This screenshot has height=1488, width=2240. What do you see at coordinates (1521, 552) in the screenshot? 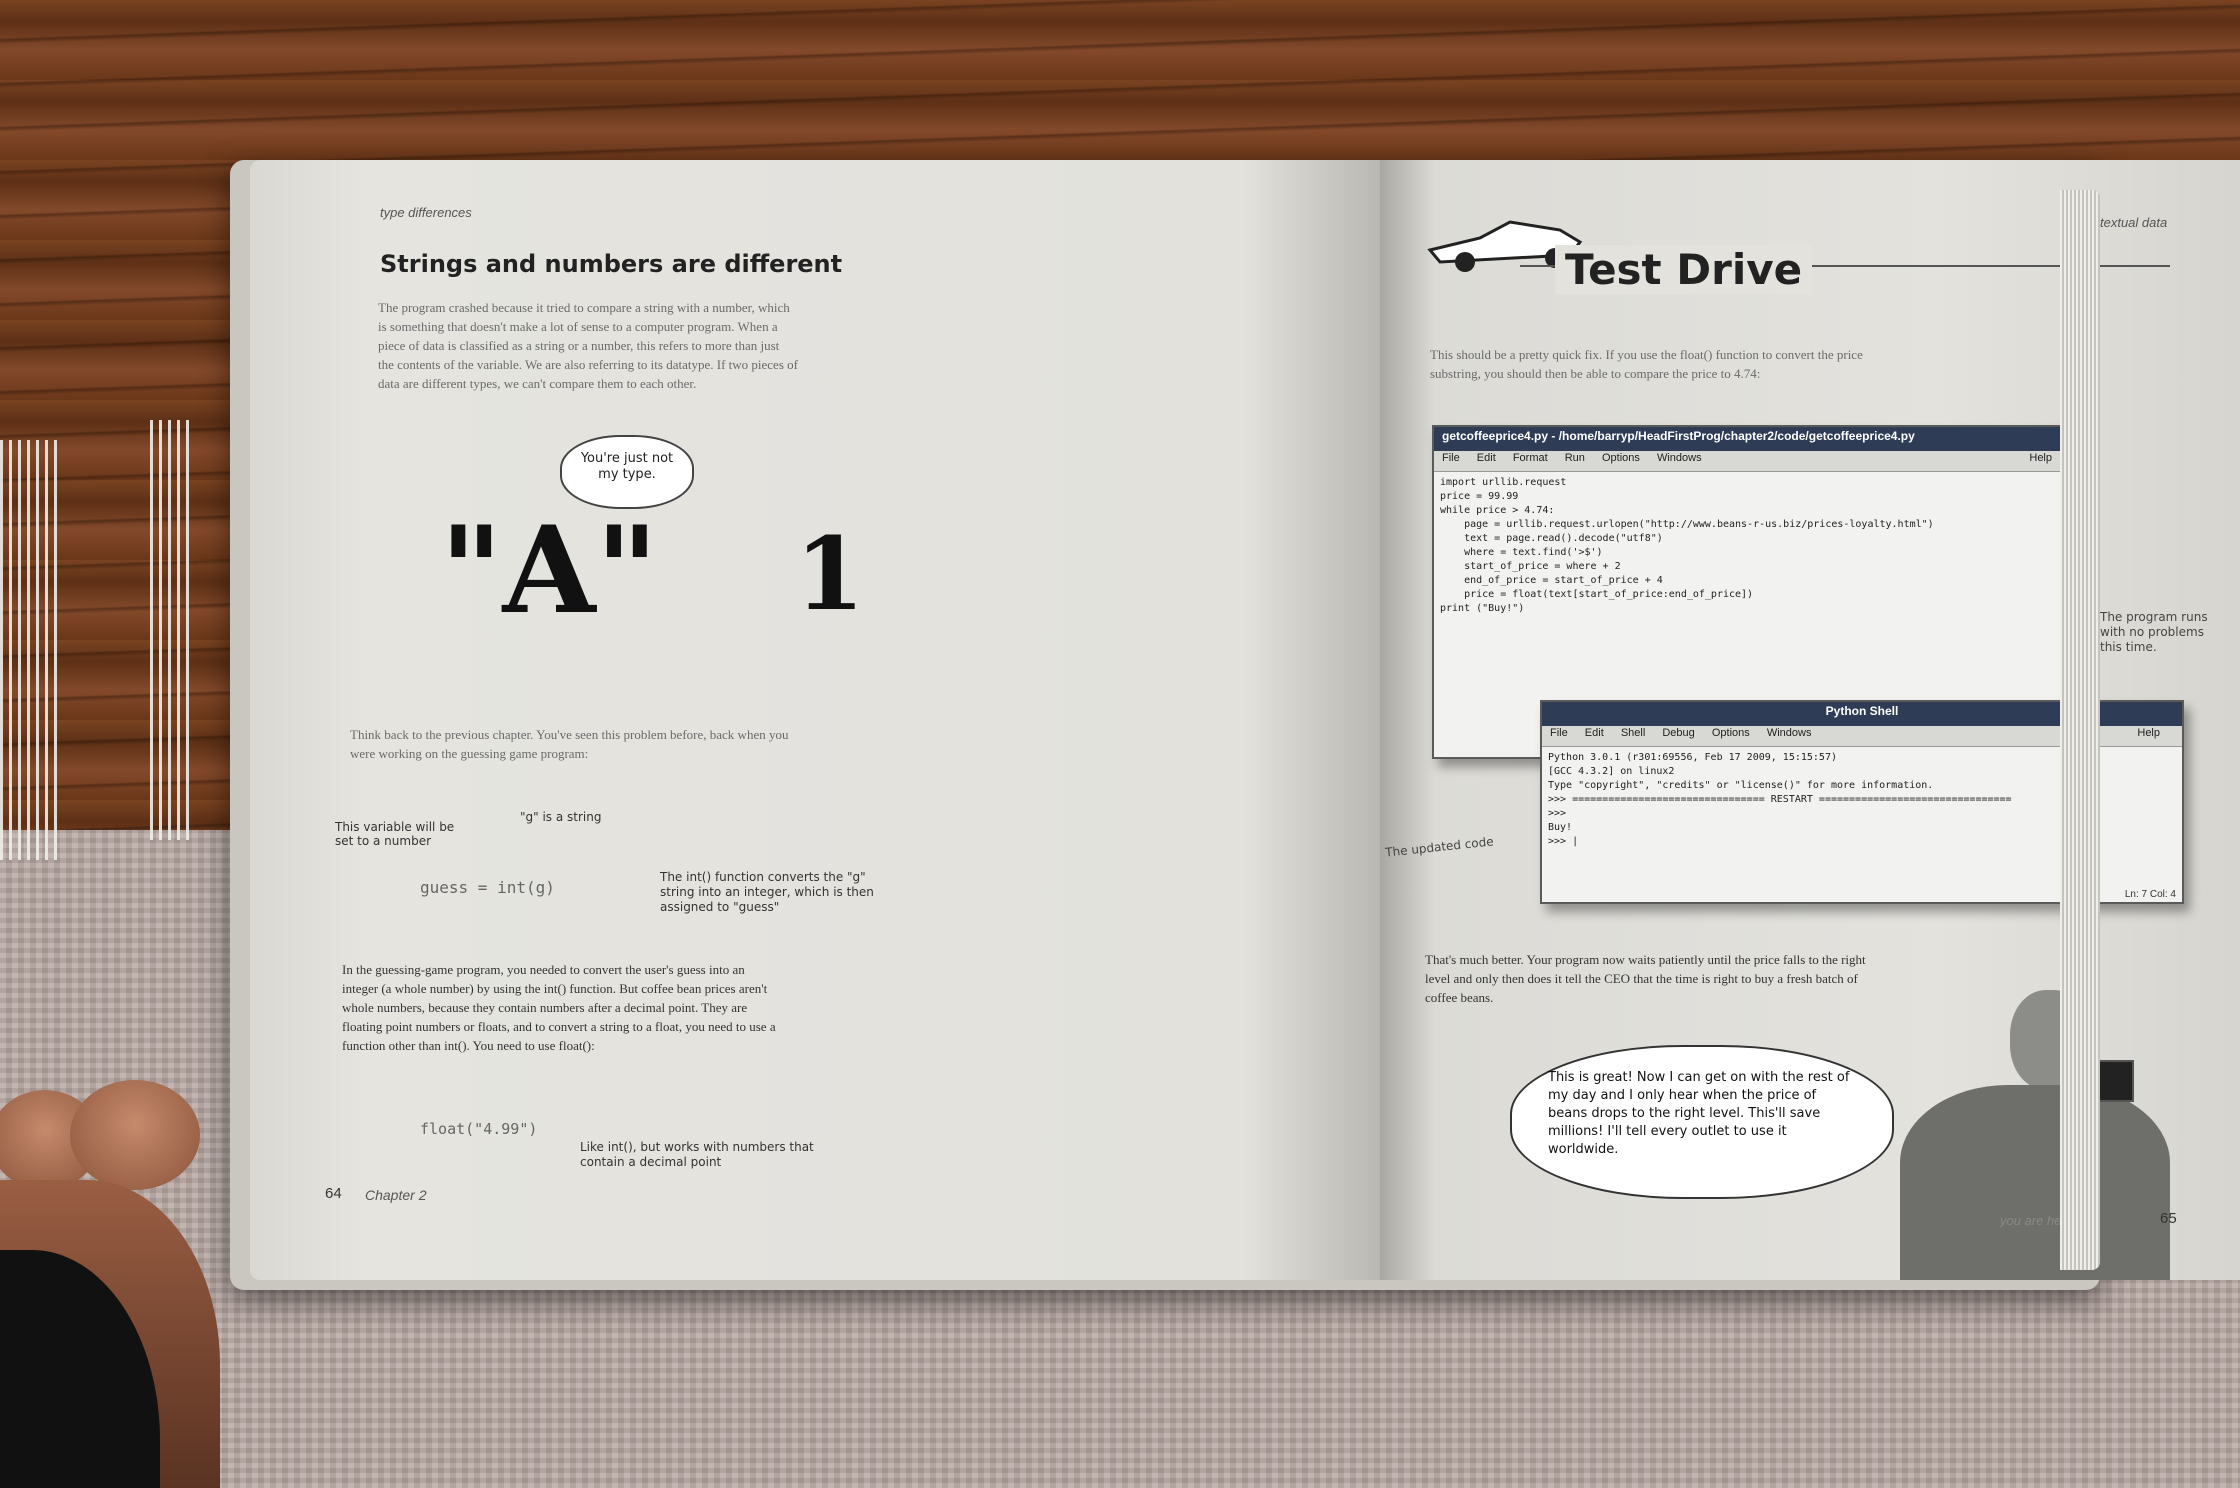
I see `code-line: where = text.find('>$')` at bounding box center [1521, 552].